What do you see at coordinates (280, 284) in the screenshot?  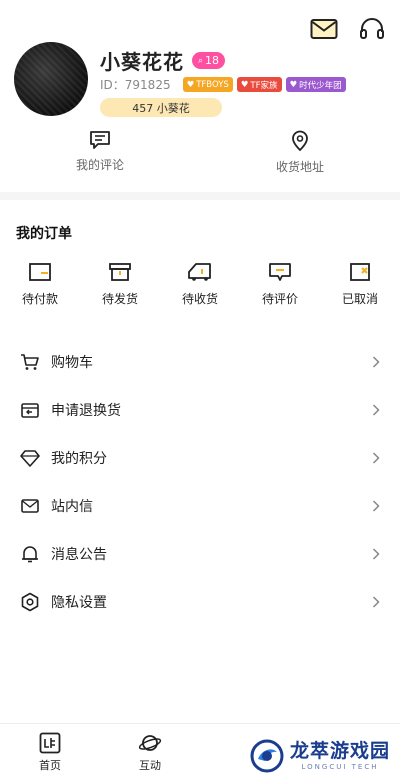 I see `order-pending-review: 待评价` at bounding box center [280, 284].